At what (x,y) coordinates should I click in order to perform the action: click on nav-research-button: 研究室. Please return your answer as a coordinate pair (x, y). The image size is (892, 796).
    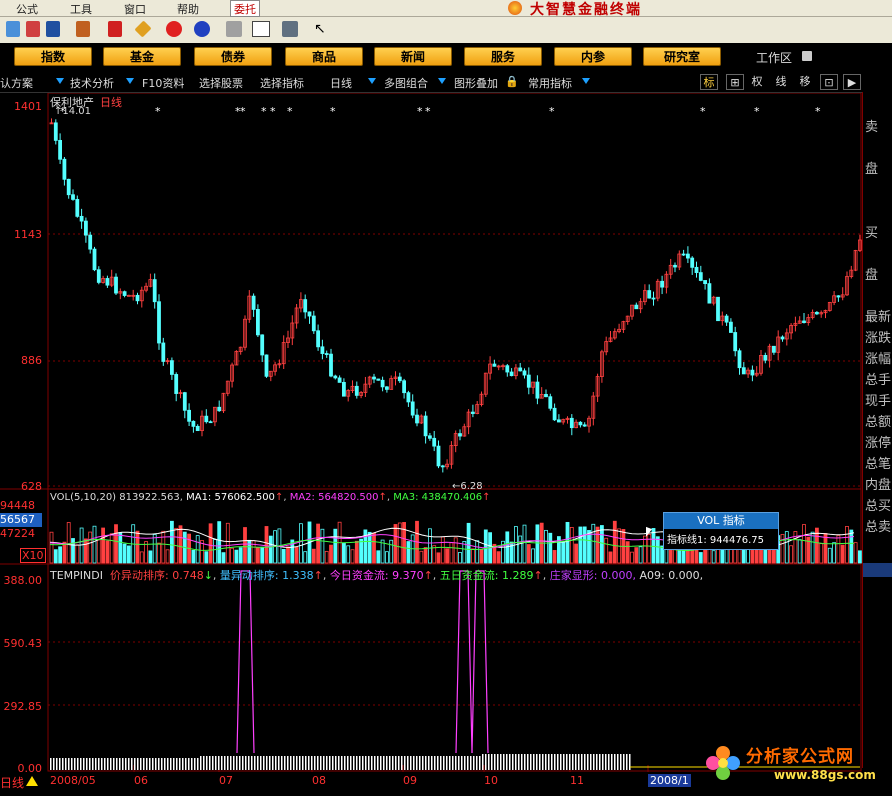
    Looking at the image, I should click on (682, 56).